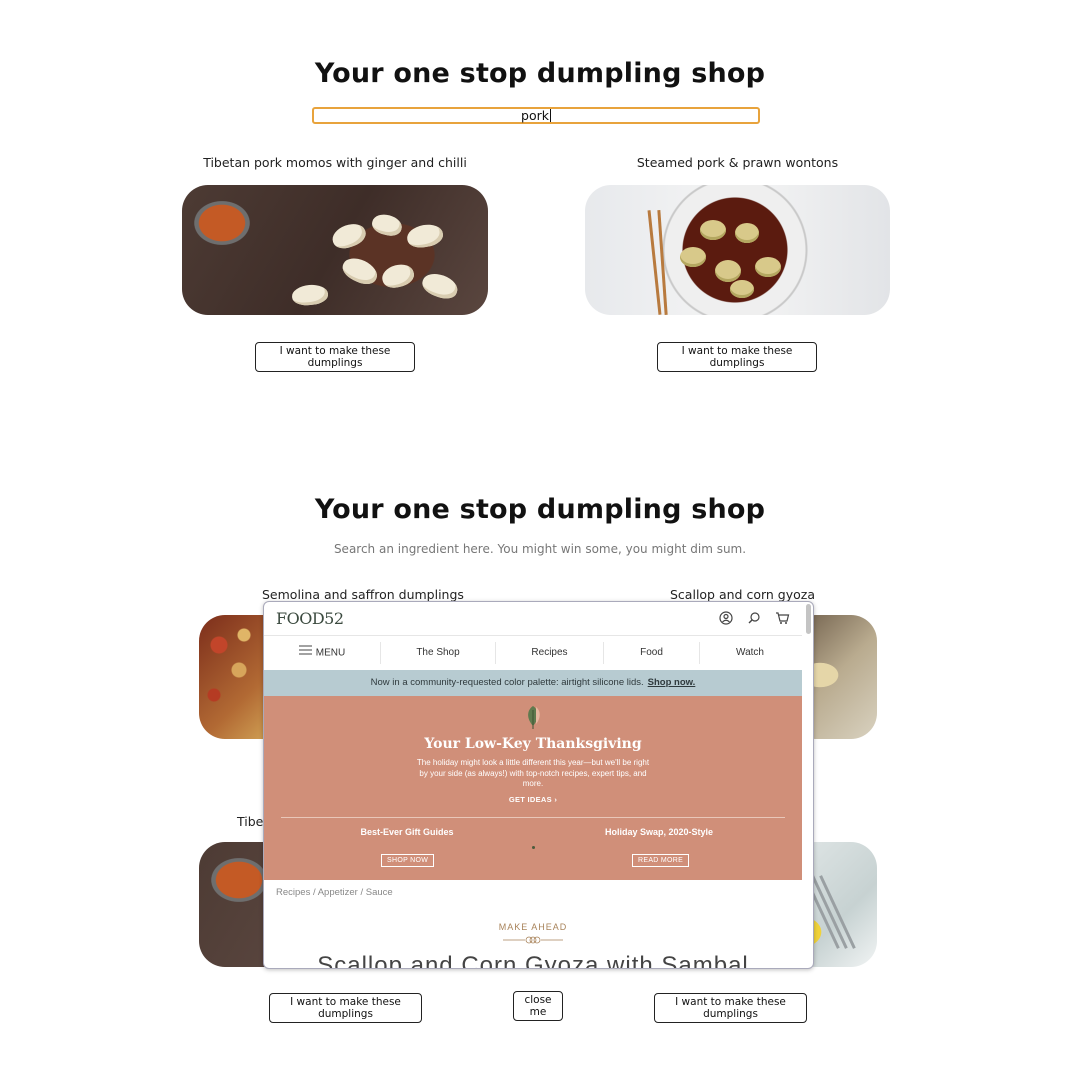  Describe the element at coordinates (737, 162) in the screenshot. I see `recipe-title: Steamed pork & prawn wontons` at that location.